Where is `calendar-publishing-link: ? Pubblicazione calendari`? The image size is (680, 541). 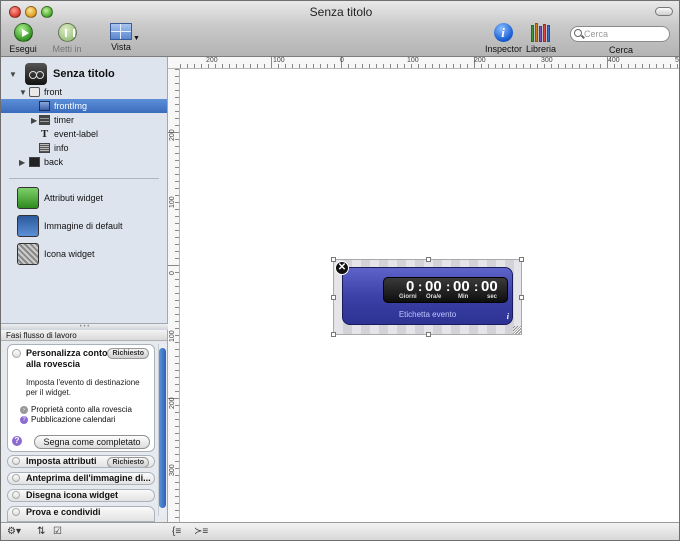 calendar-publishing-link: ? Pubblicazione calendari is located at coordinates (68, 419).